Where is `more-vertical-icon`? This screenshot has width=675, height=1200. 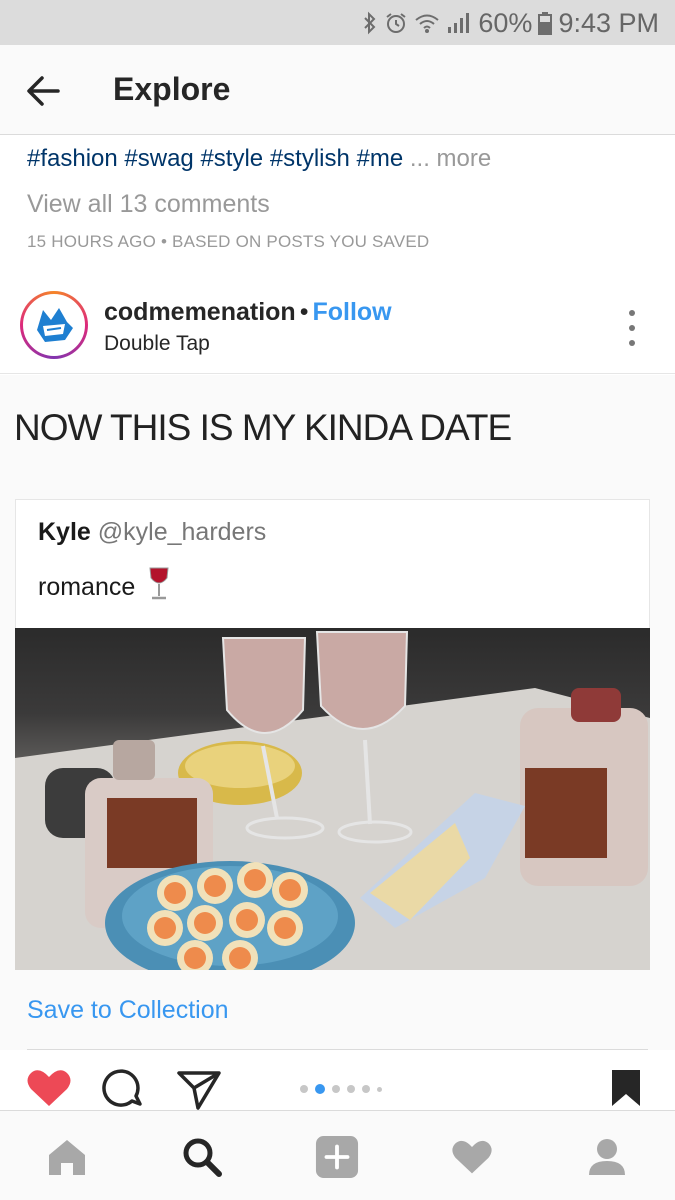
more-vertical-icon is located at coordinates (632, 328).